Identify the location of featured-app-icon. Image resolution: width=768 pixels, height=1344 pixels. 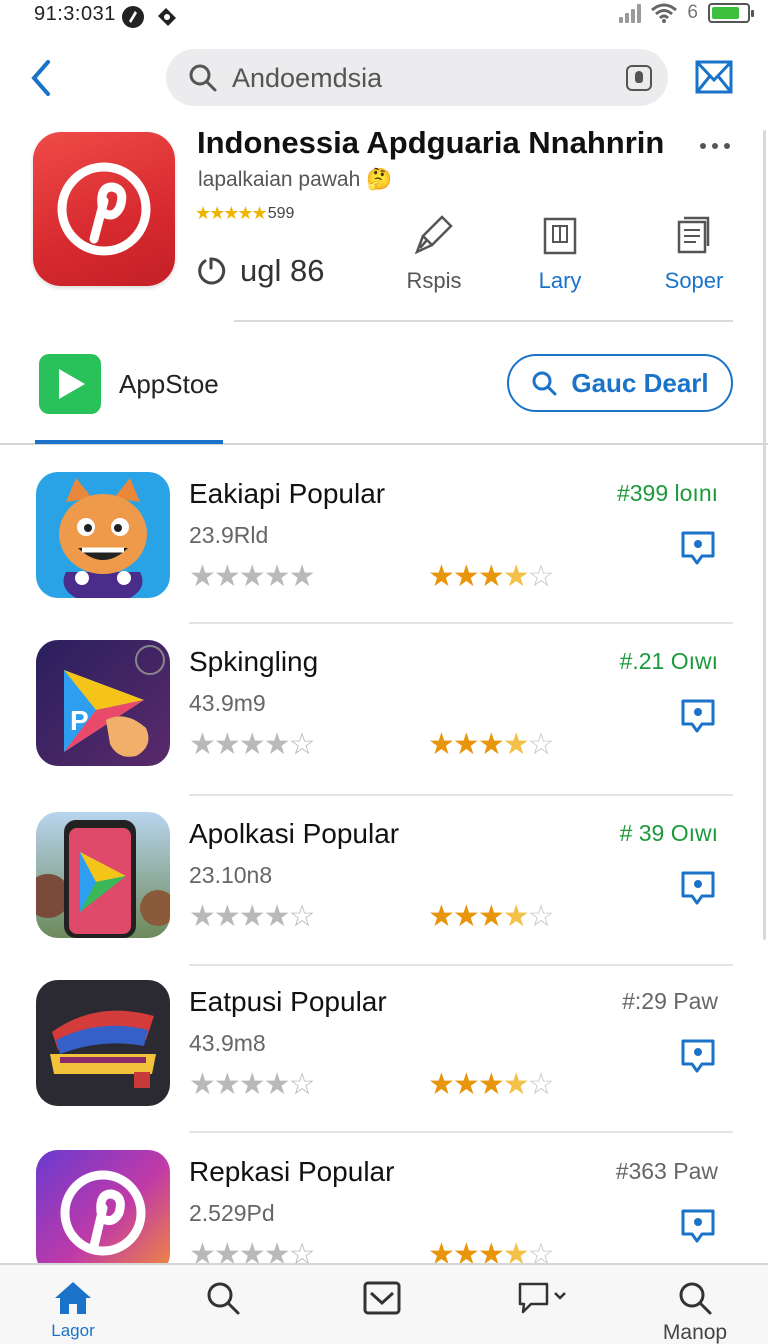
(104, 209).